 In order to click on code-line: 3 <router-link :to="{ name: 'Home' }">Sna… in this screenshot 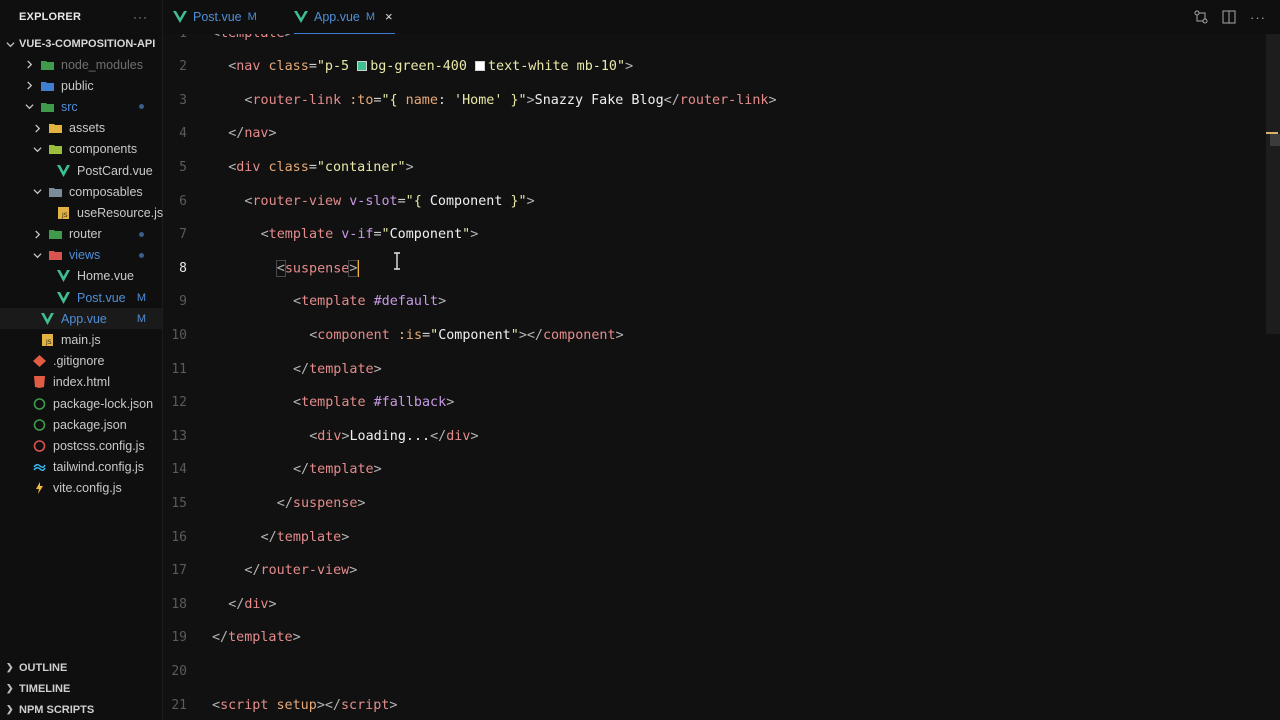, I will do `click(713, 100)`.